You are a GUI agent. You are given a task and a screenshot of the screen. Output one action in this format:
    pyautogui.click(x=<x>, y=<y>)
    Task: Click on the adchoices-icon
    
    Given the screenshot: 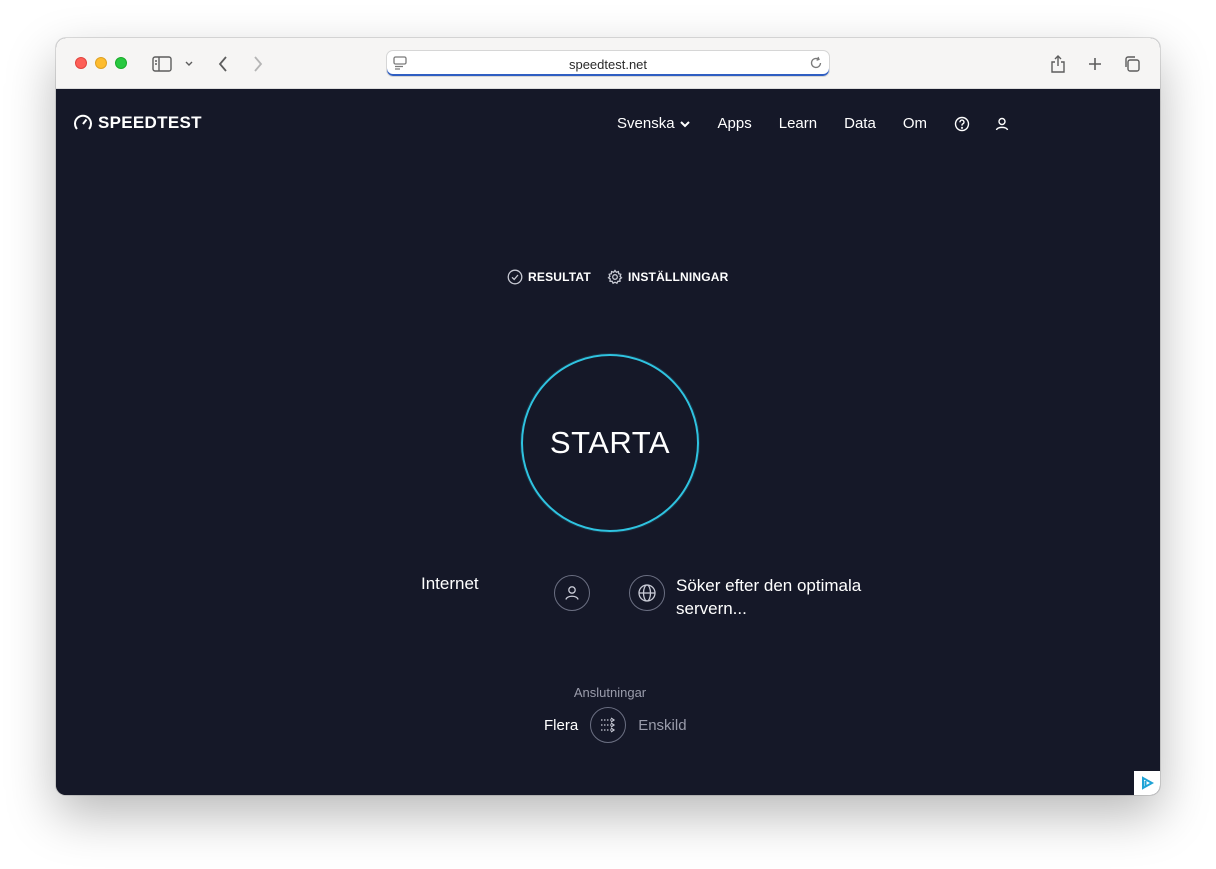 What is the action you would take?
    pyautogui.click(x=1147, y=783)
    